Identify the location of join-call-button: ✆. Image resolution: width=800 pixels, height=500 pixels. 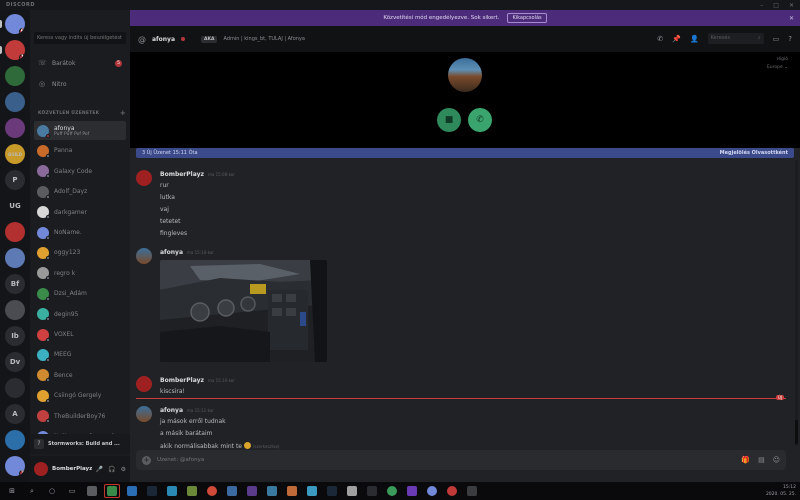
(480, 120).